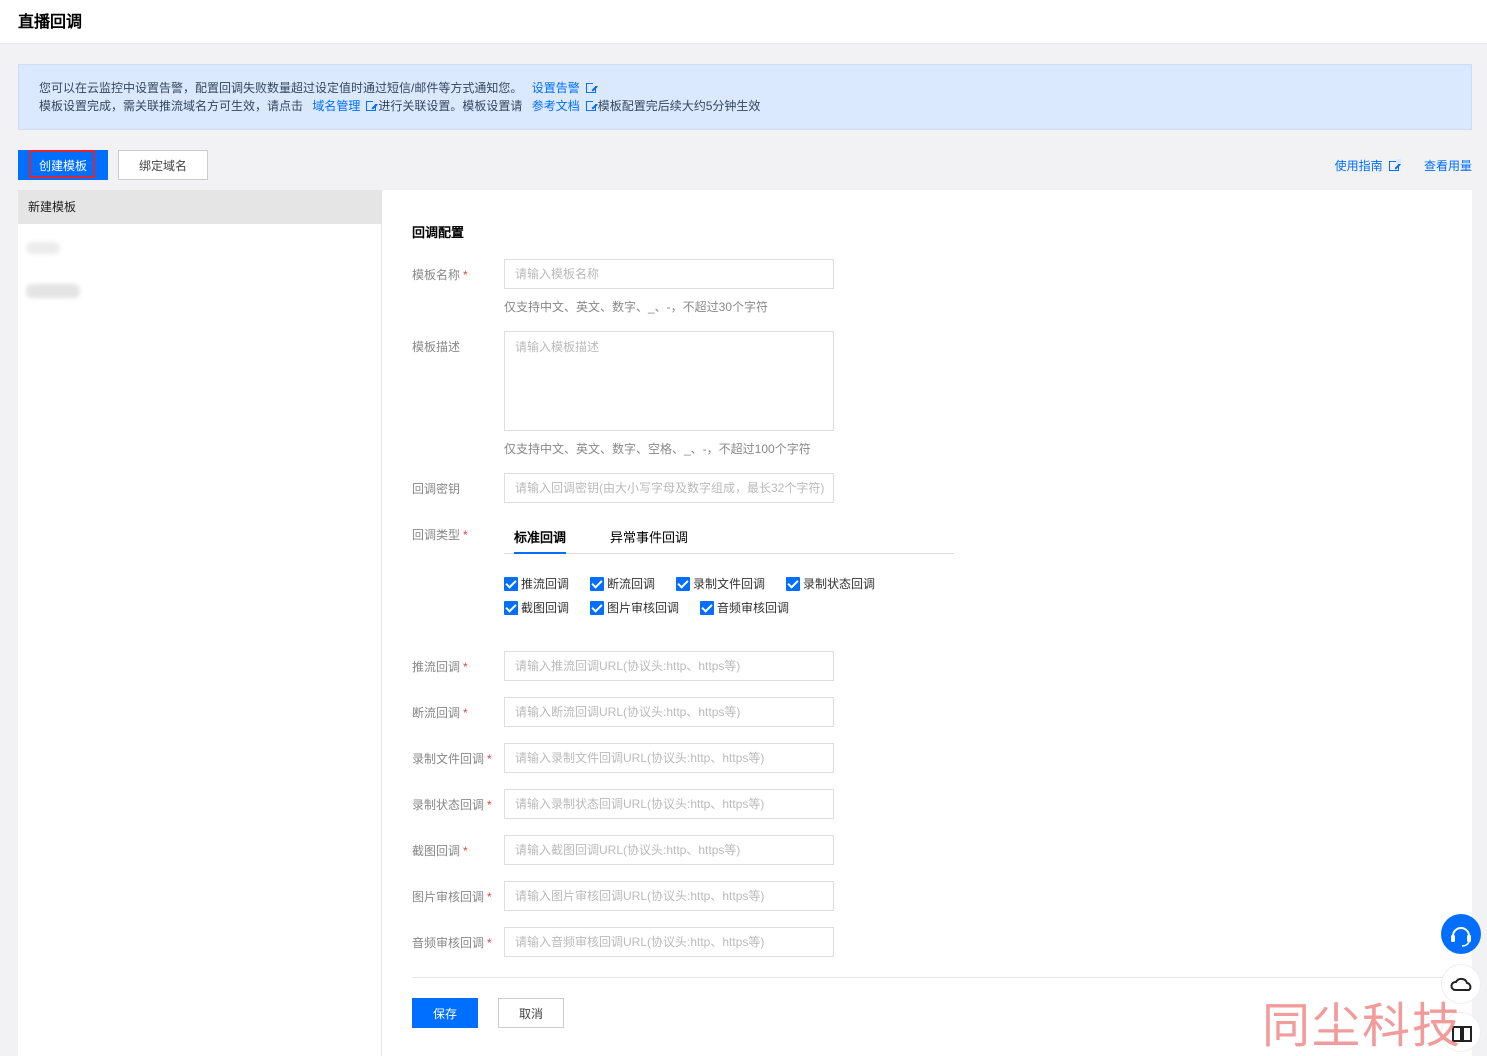 This screenshot has height=1056, width=1487. What do you see at coordinates (634, 607) in the screenshot?
I see `checkbox-image-review-callback: 图片审核回调` at bounding box center [634, 607].